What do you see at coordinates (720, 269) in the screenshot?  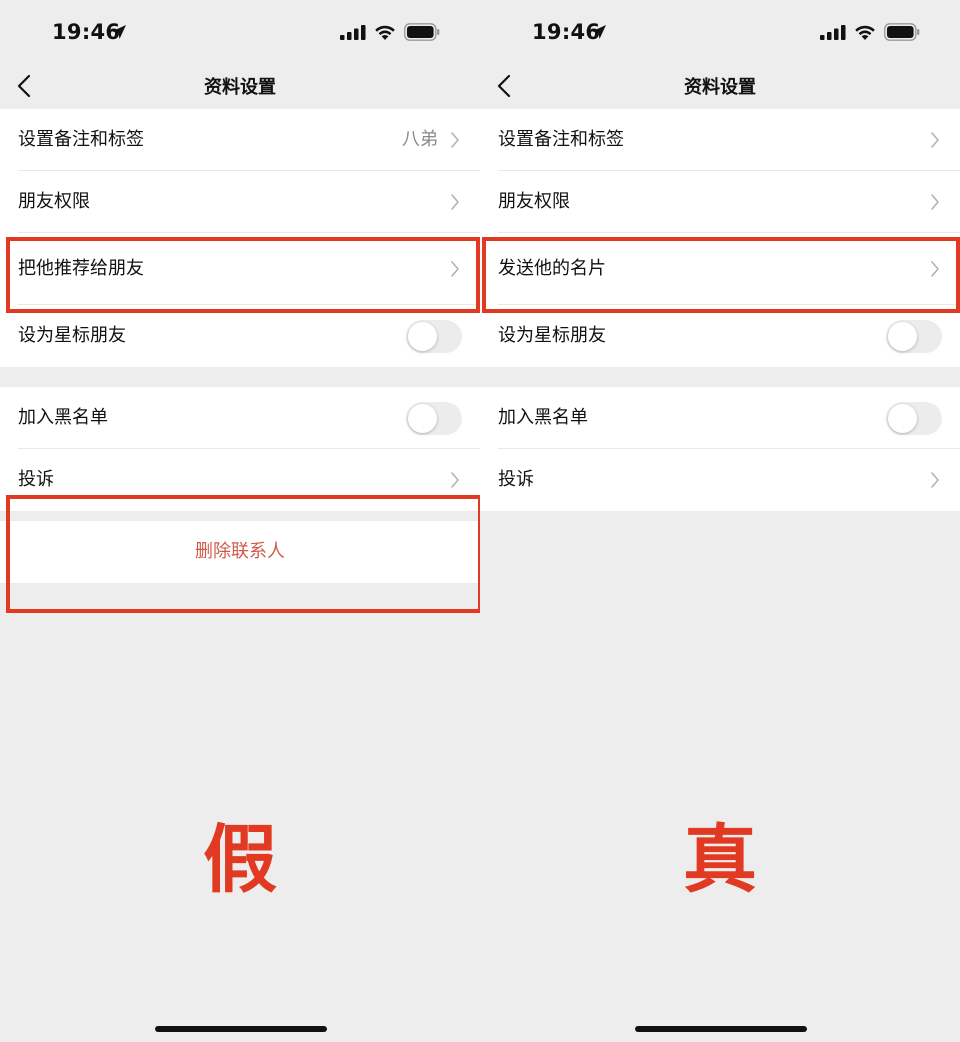 I see `send-card-row: 发送他的名片` at bounding box center [720, 269].